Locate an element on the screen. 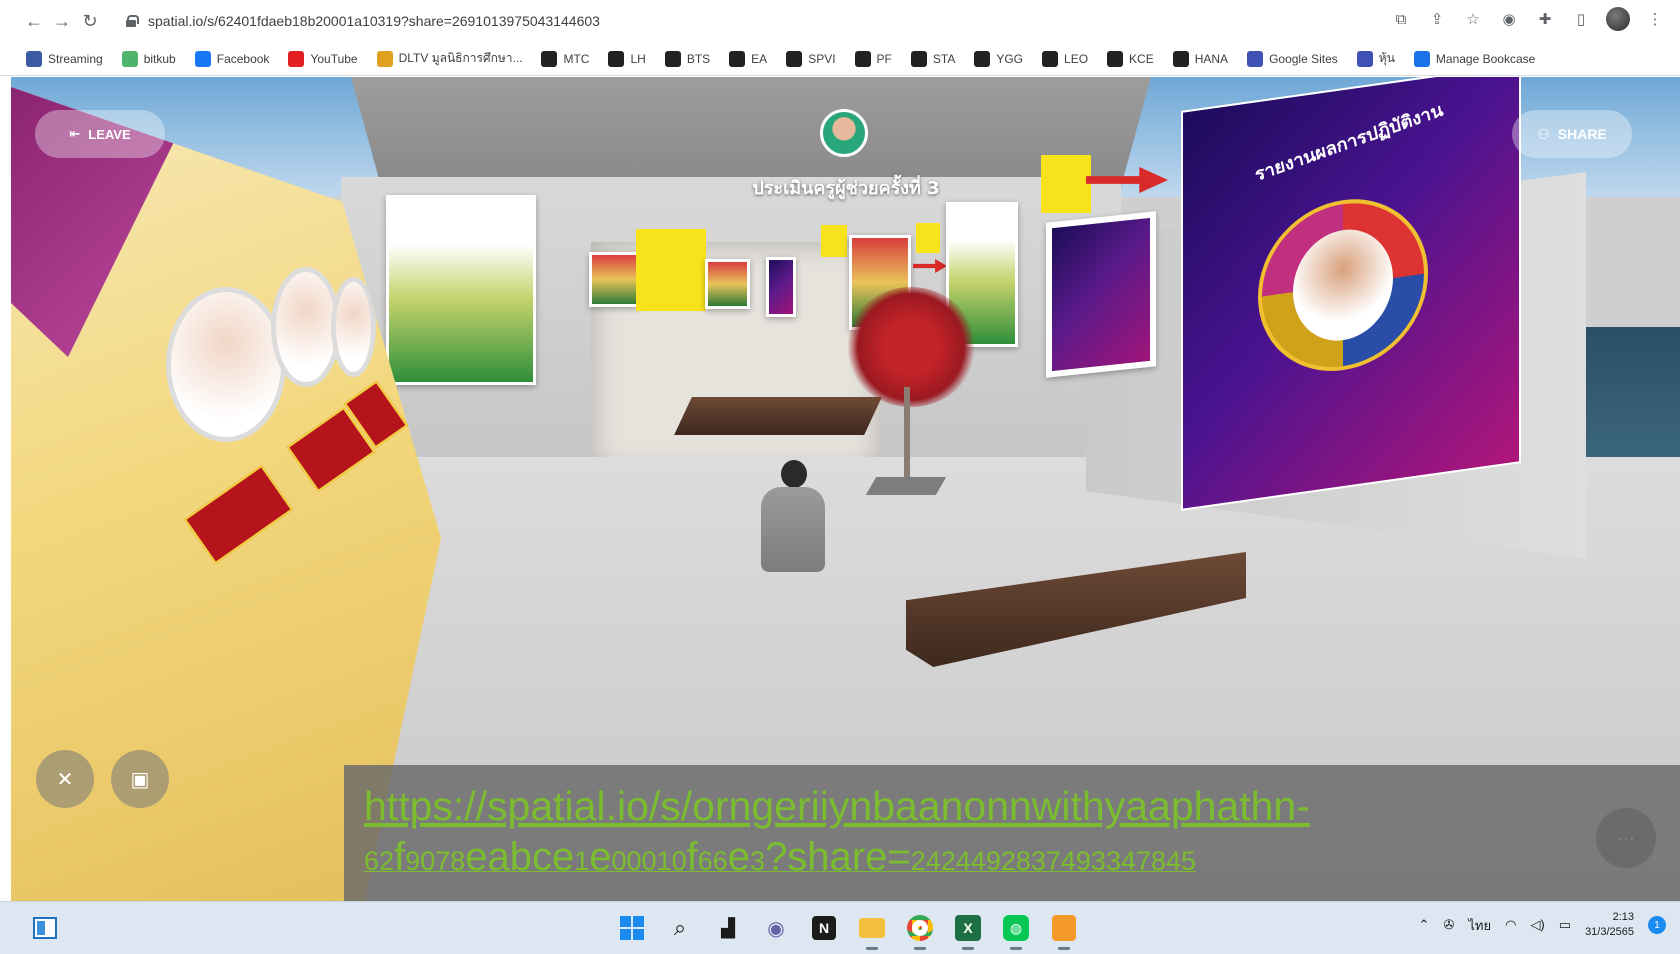  bookmark-item: PF is located at coordinates (873, 58).